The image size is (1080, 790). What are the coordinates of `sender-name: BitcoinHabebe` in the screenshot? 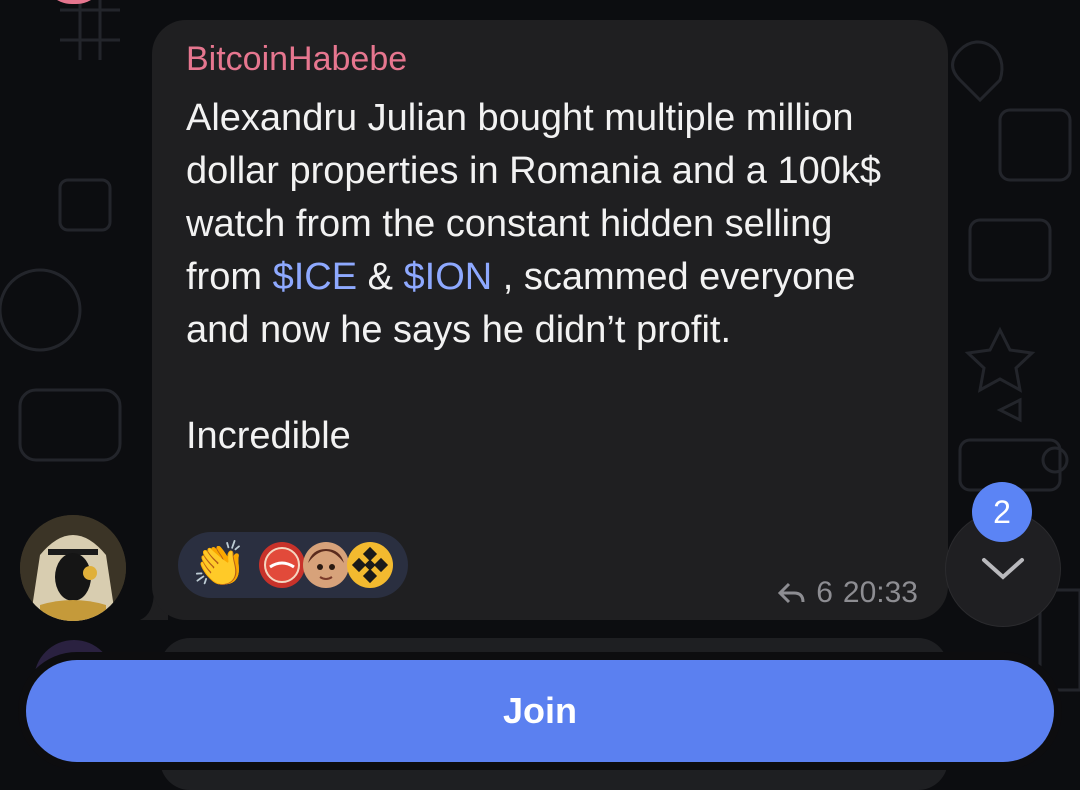 It's located at (296, 59).